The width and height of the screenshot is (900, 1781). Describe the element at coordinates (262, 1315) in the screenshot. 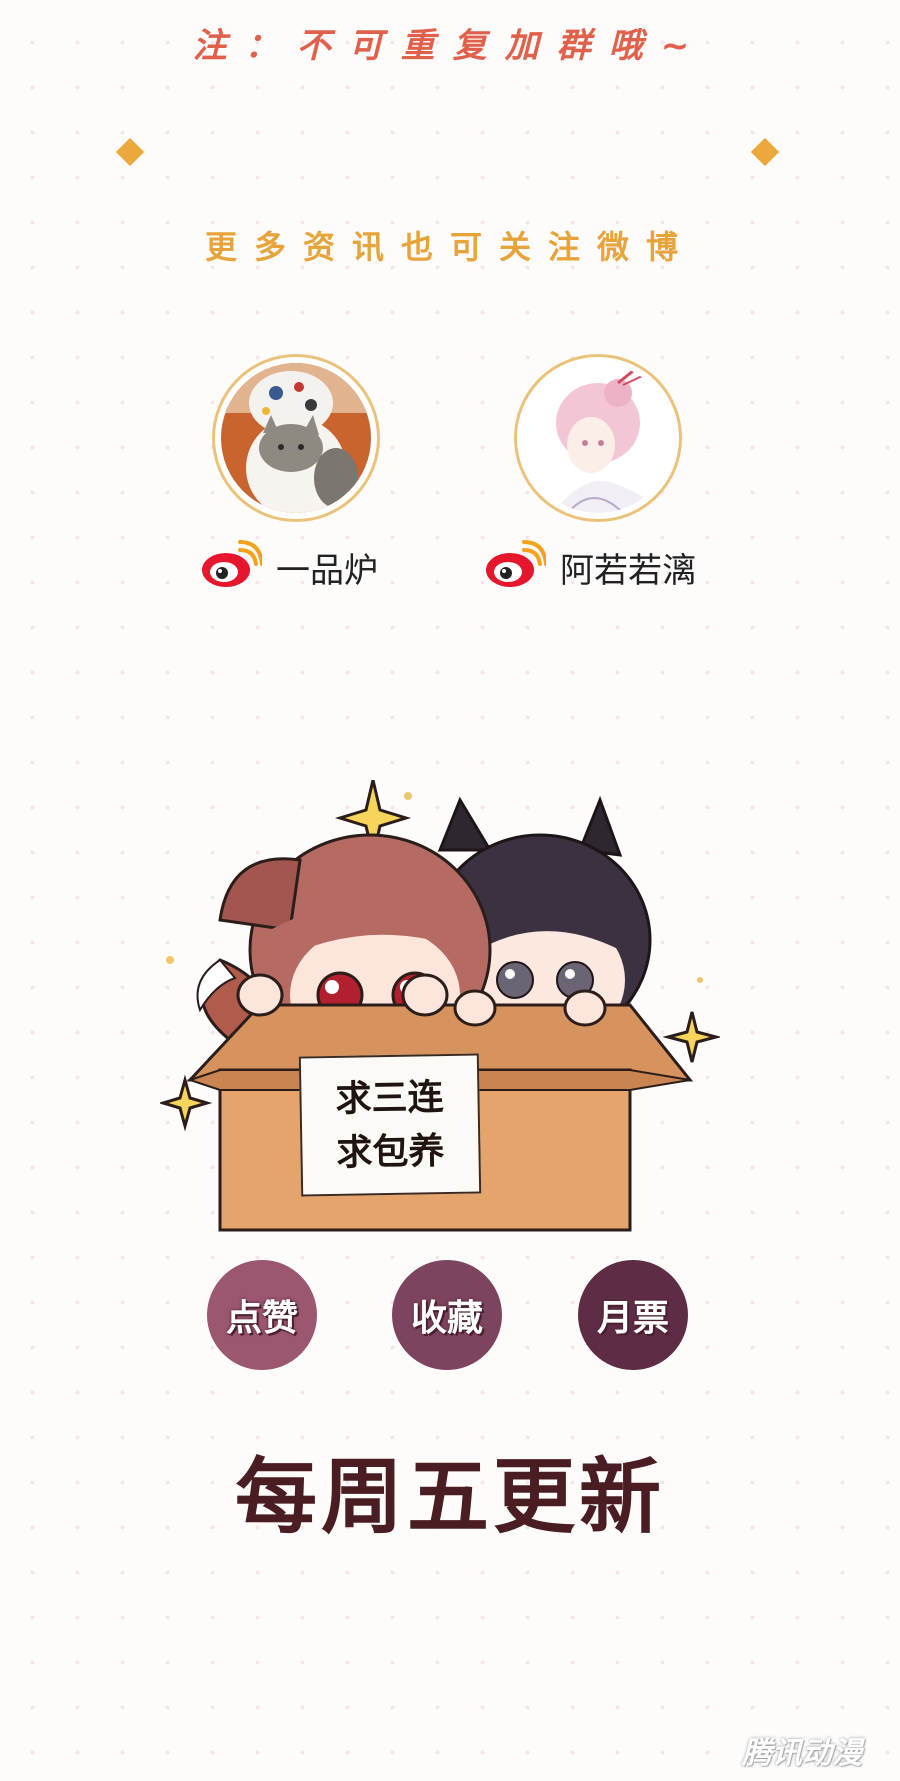

I see `like-button: 点赞` at that location.